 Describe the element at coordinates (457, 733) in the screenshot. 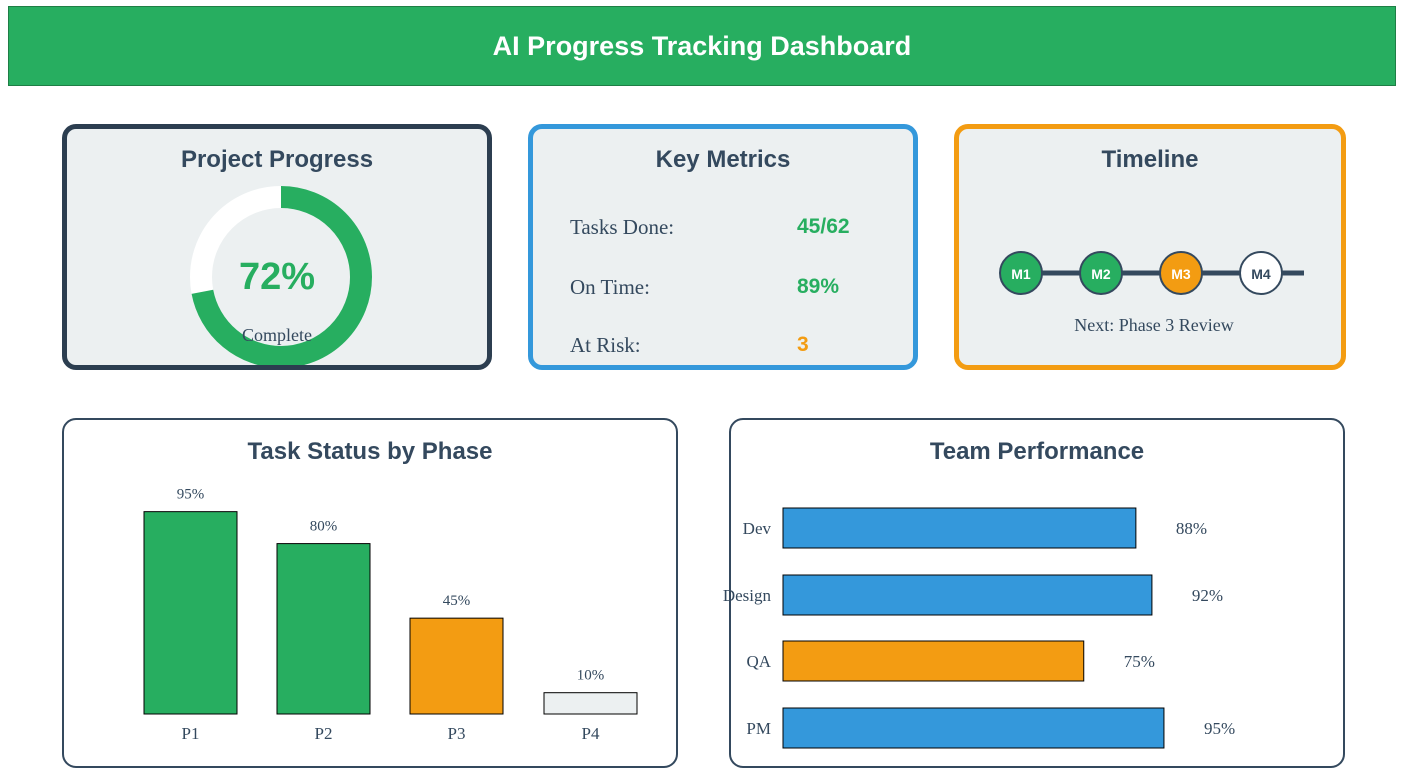

I see `bar-category-label: P3` at that location.